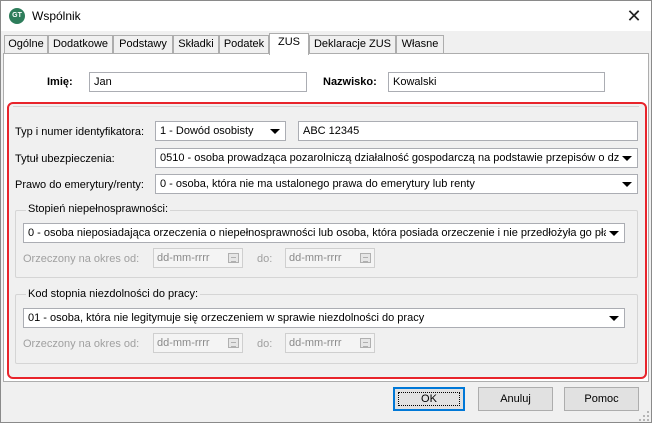 The image size is (652, 423). What do you see at coordinates (496, 82) in the screenshot?
I see `last-name-field: Kowalski` at bounding box center [496, 82].